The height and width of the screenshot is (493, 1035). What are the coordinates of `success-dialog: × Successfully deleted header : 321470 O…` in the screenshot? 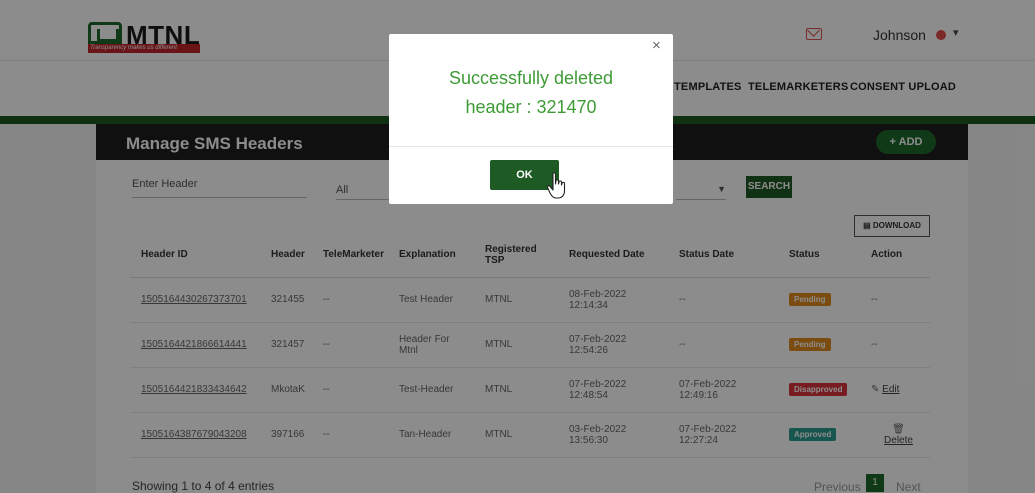 It's located at (531, 119).